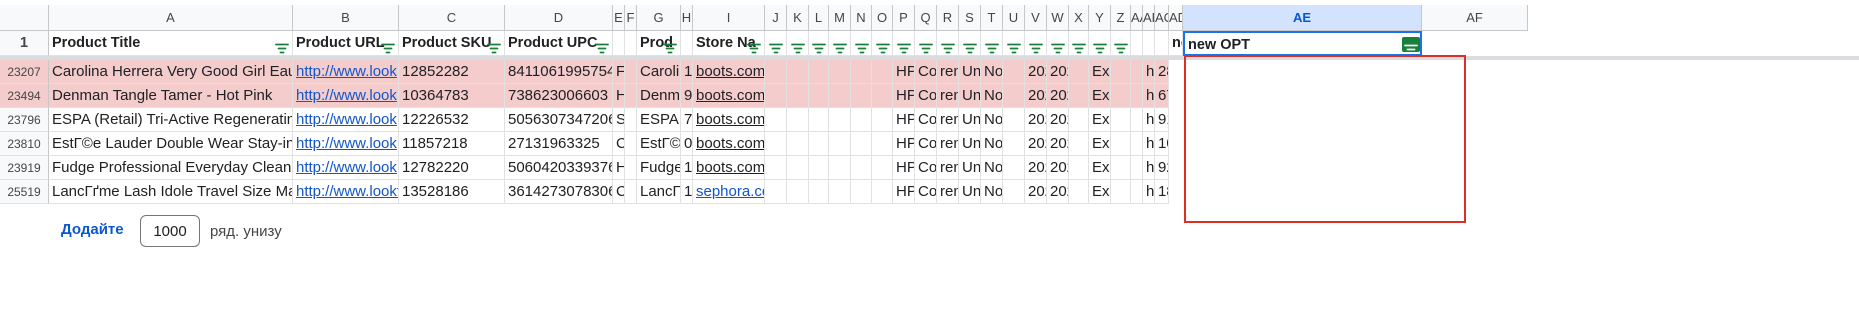 The height and width of the screenshot is (326, 1859). Describe the element at coordinates (1100, 43) in the screenshot. I see `header-cell-y` at that location.